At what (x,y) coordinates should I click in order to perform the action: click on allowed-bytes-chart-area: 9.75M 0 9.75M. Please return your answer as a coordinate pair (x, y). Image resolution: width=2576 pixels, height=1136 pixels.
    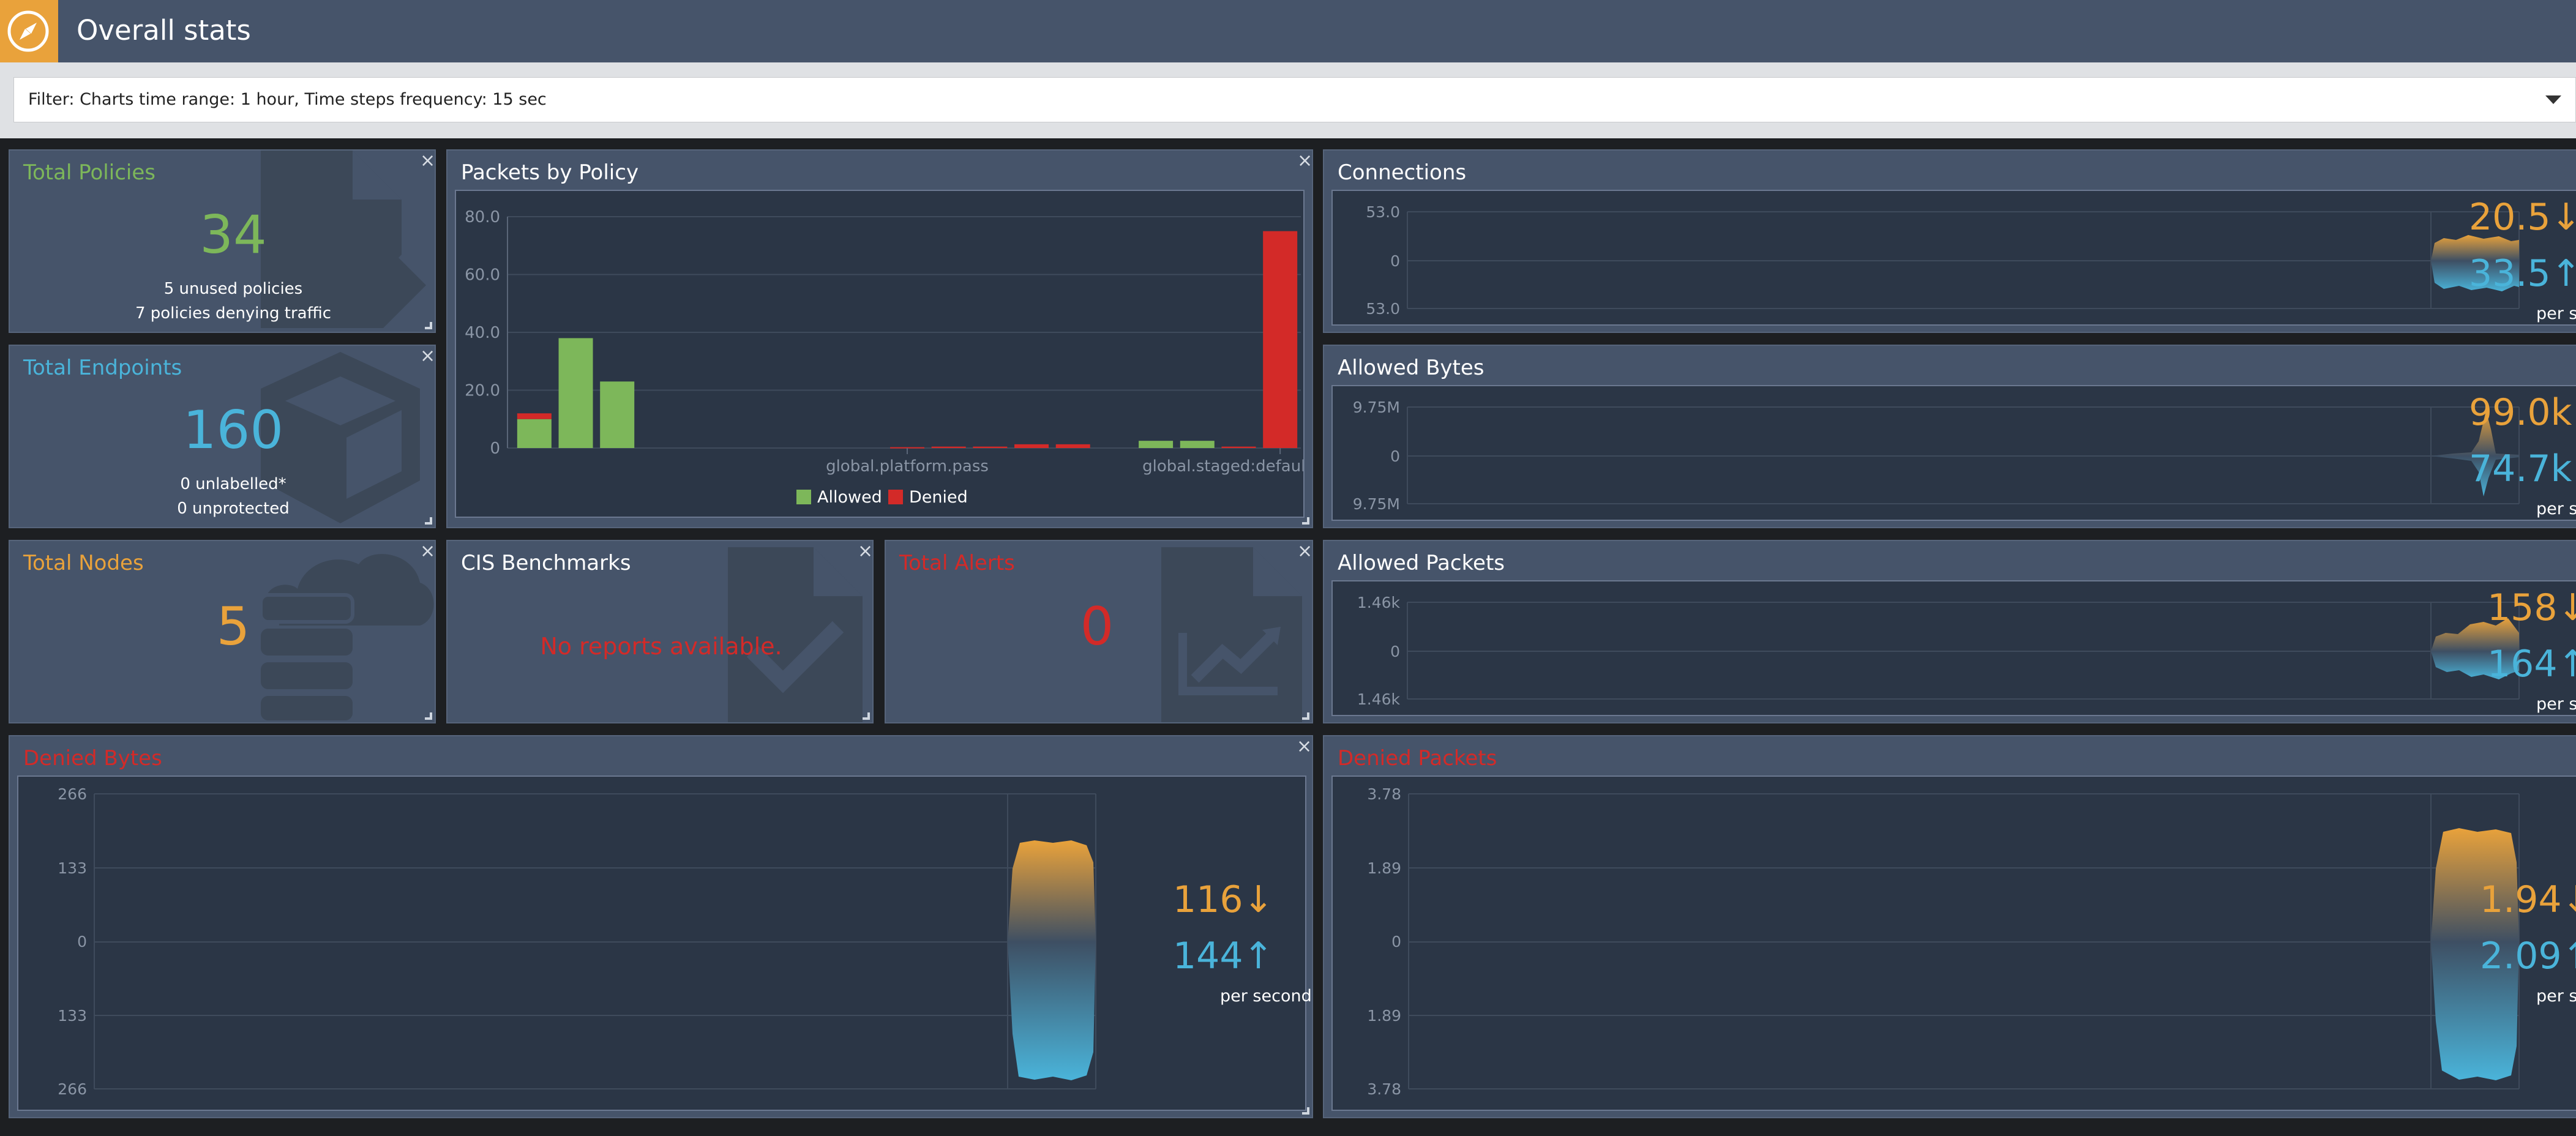
    Looking at the image, I should click on (1953, 453).